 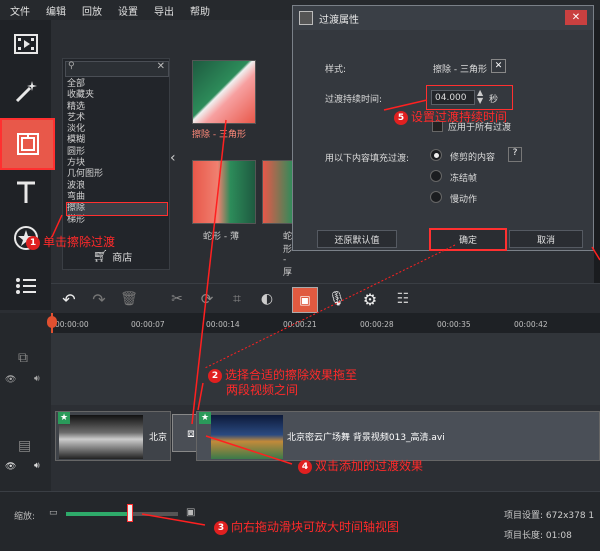 I want to click on arrow-ok, so click(x=330, y=306).